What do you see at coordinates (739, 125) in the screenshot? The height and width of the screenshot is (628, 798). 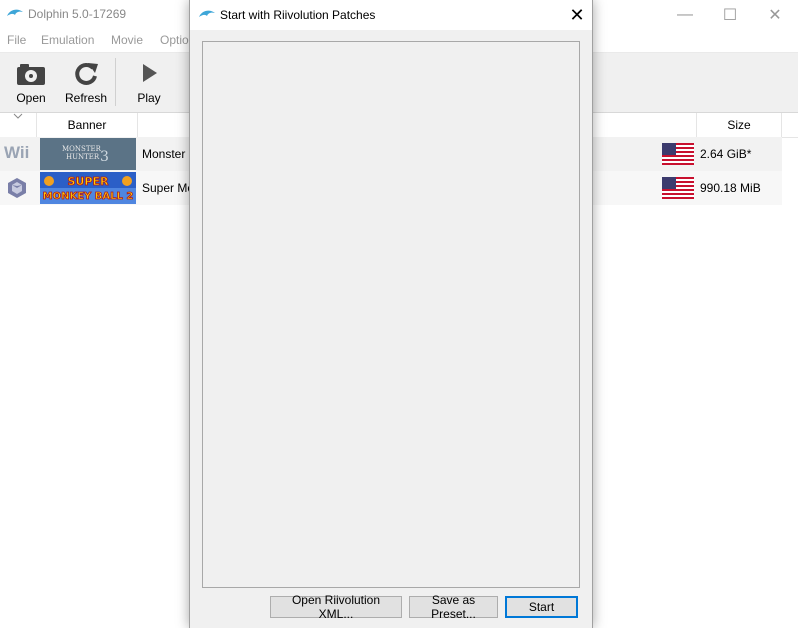 I see `size-column-header: Size` at bounding box center [739, 125].